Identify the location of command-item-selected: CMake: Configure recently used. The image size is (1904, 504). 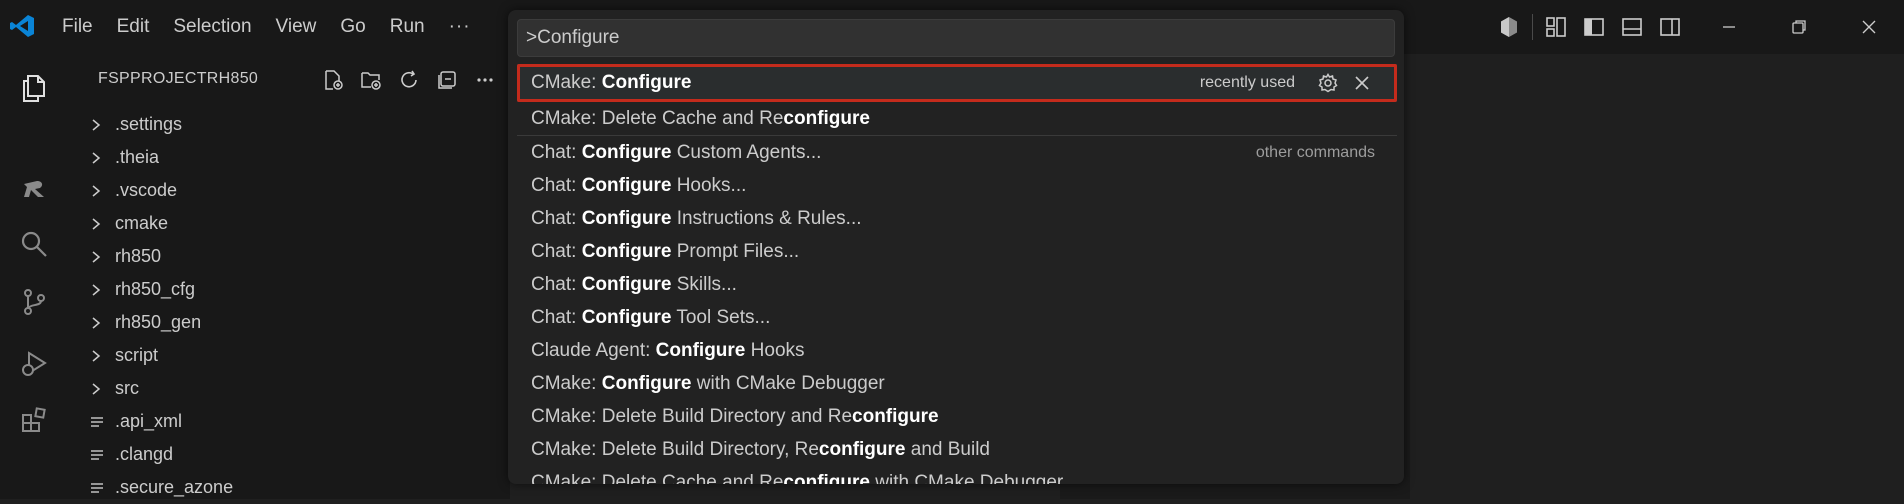
(957, 83).